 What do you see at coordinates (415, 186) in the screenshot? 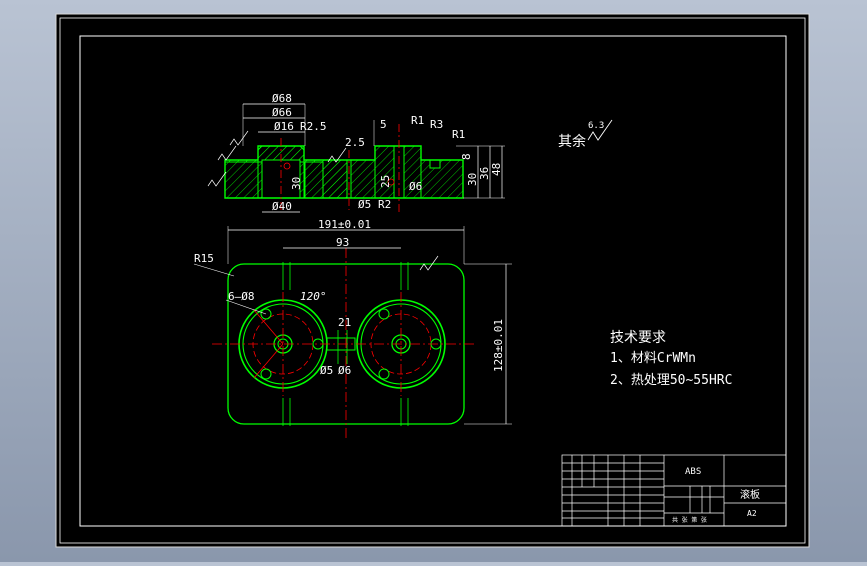
I see `dim-d6: Ø6` at bounding box center [415, 186].